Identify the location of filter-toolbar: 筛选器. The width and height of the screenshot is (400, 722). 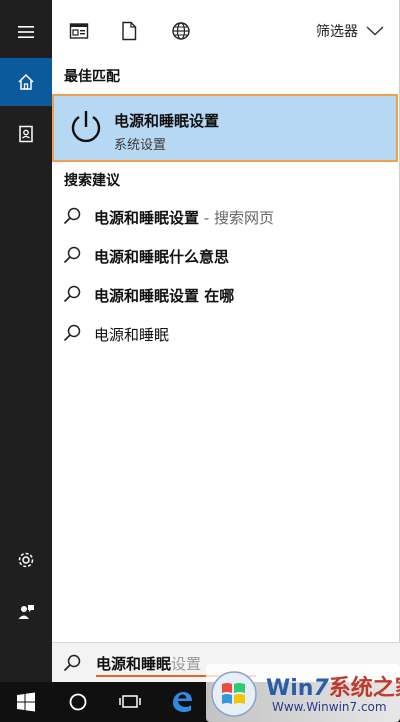
(226, 29).